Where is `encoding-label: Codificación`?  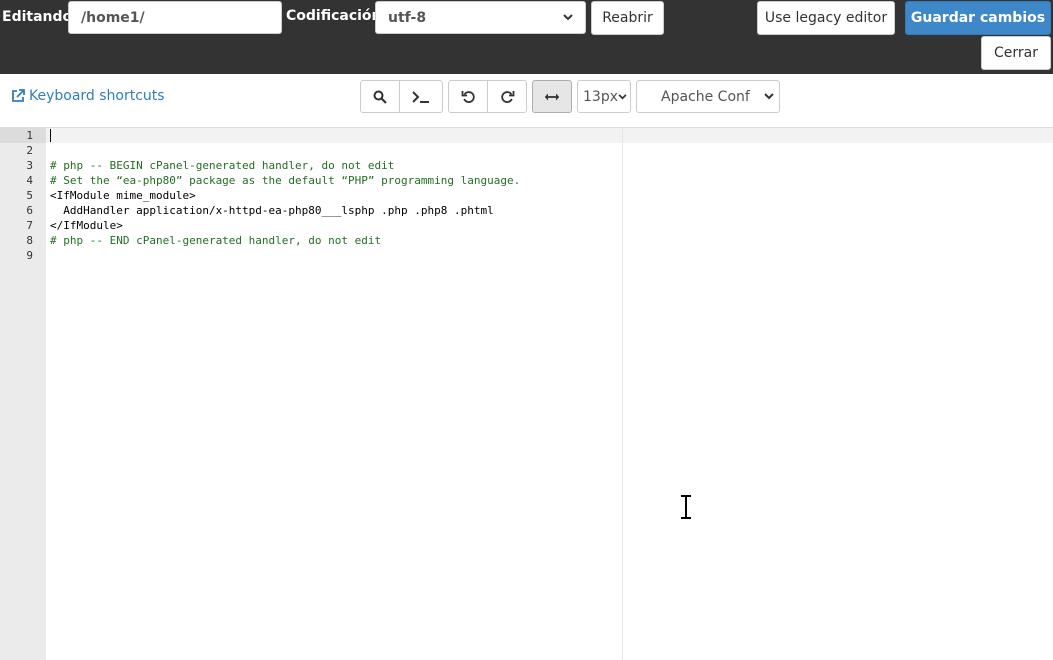
encoding-label: Codificación is located at coordinates (334, 16).